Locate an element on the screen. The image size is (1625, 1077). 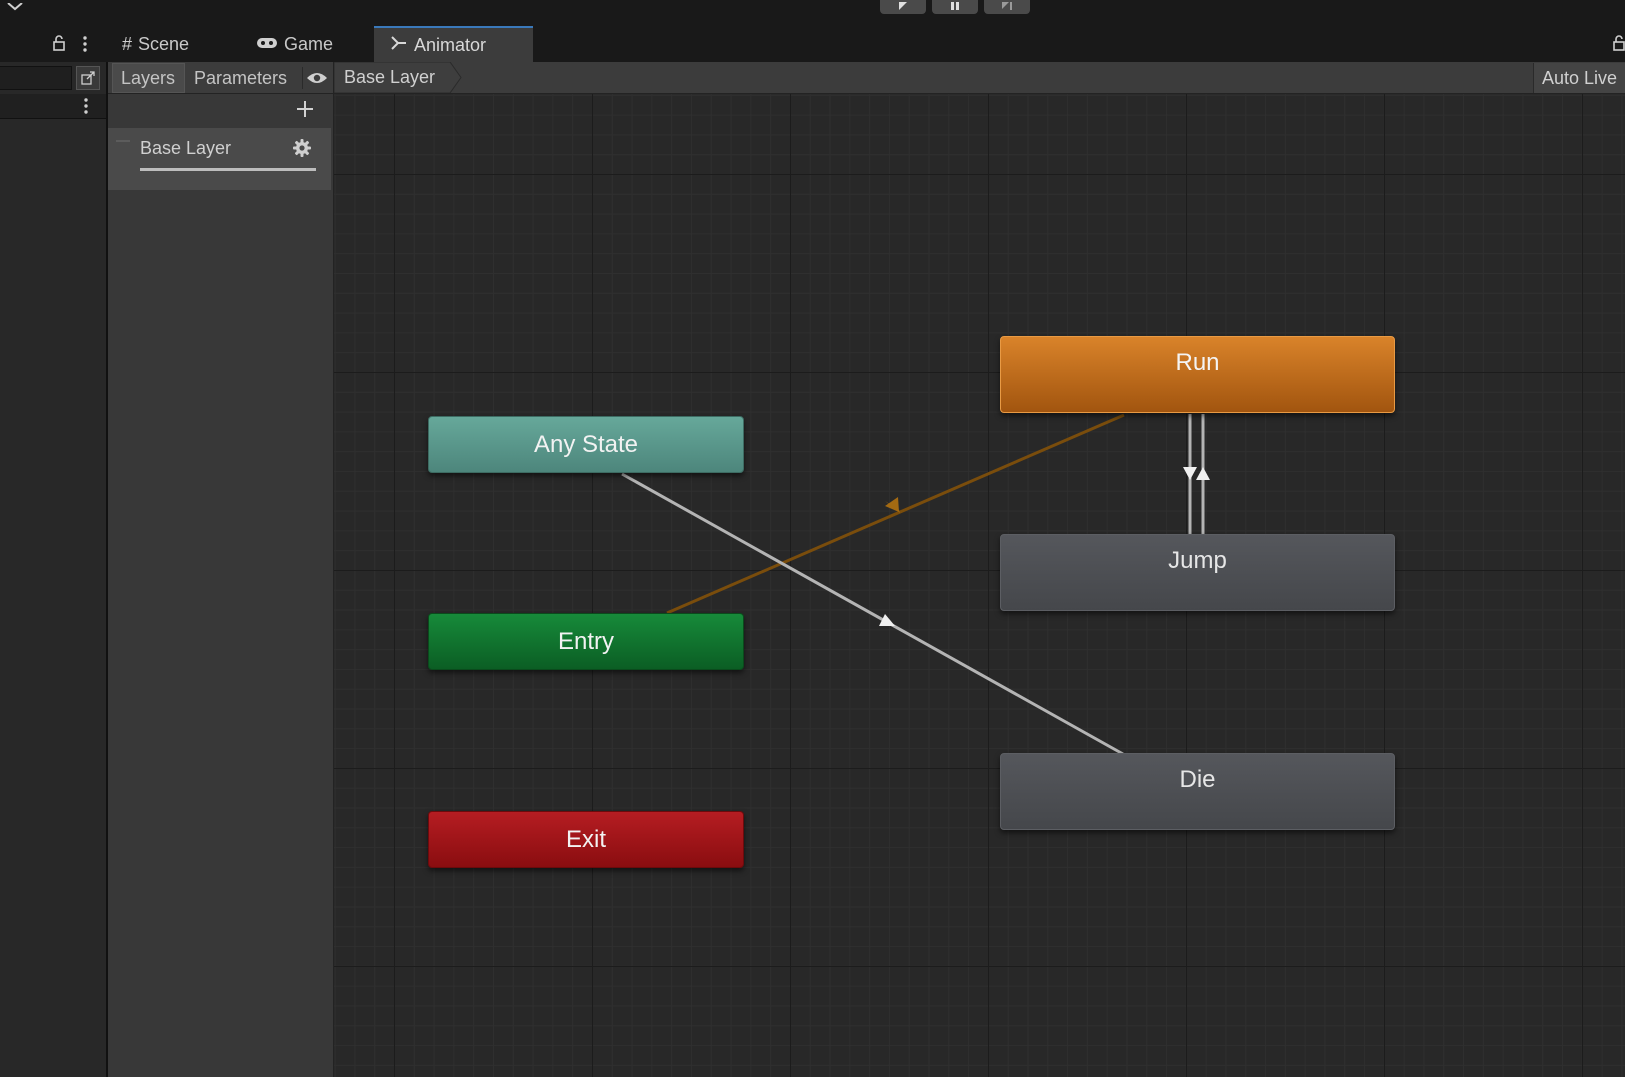
tab-scene: # Scene is located at coordinates (162, 44).